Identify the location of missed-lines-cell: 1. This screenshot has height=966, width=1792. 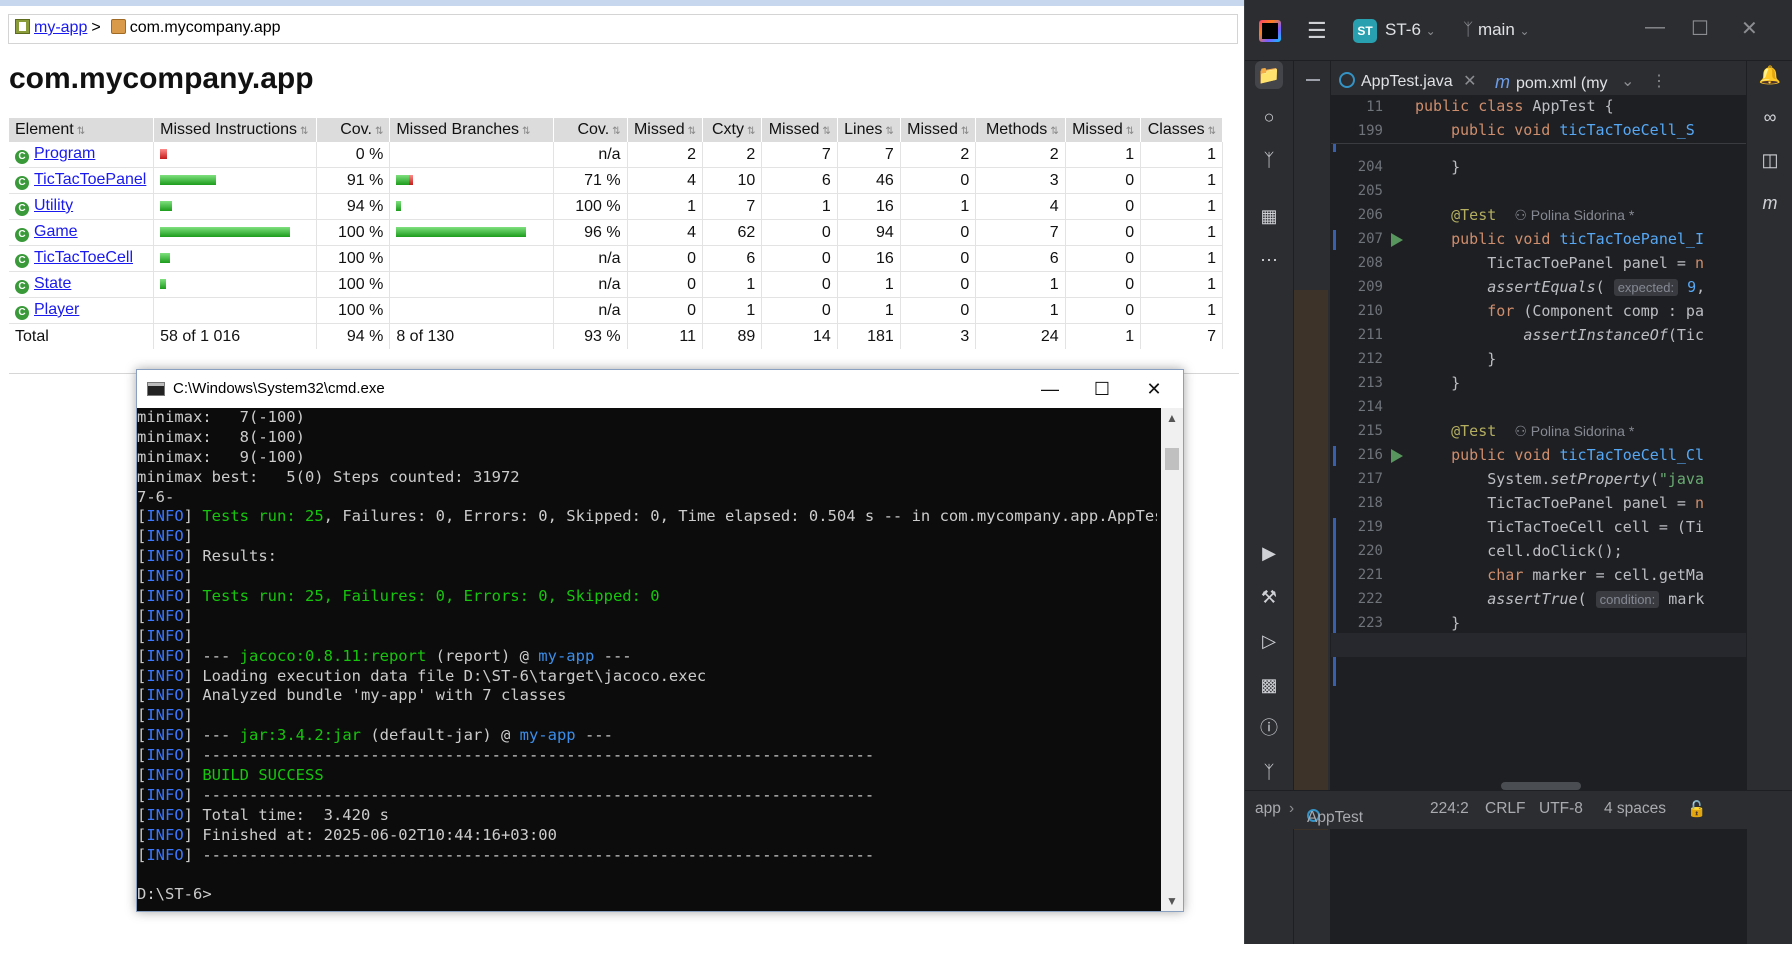
(799, 206).